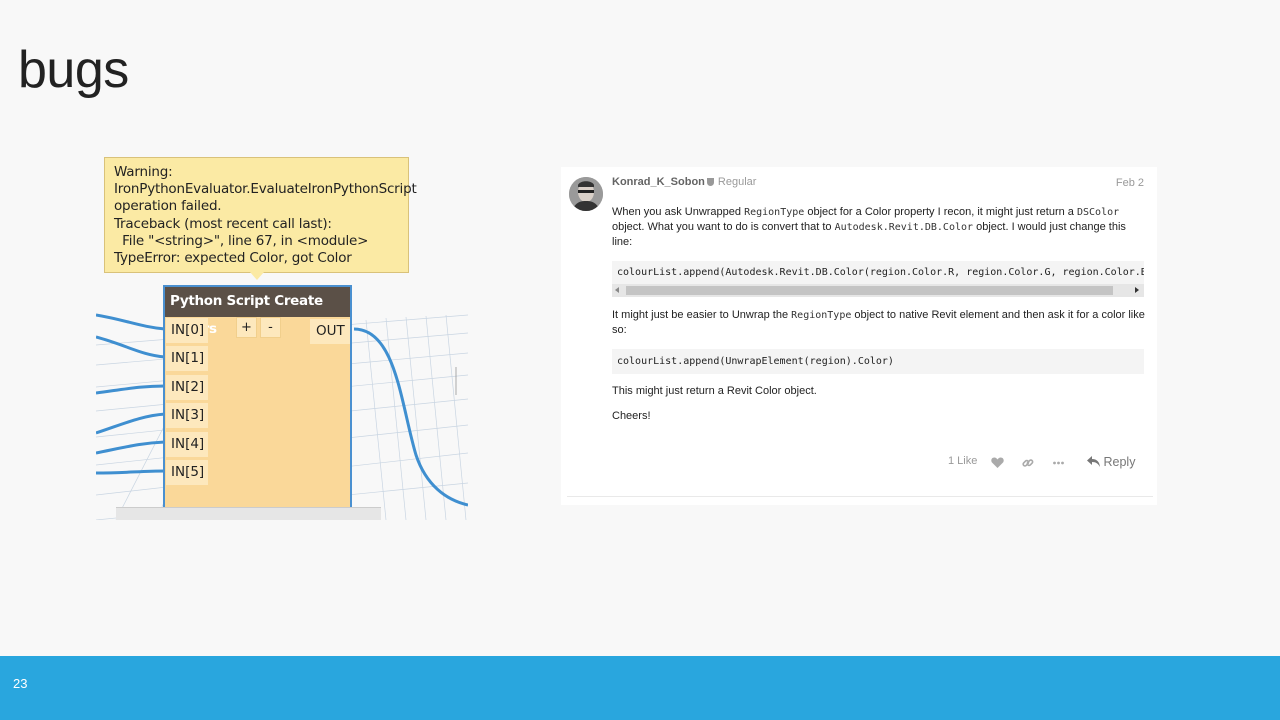 Image resolution: width=1280 pixels, height=720 pixels. I want to click on reply-label: Reply, so click(1119, 462).